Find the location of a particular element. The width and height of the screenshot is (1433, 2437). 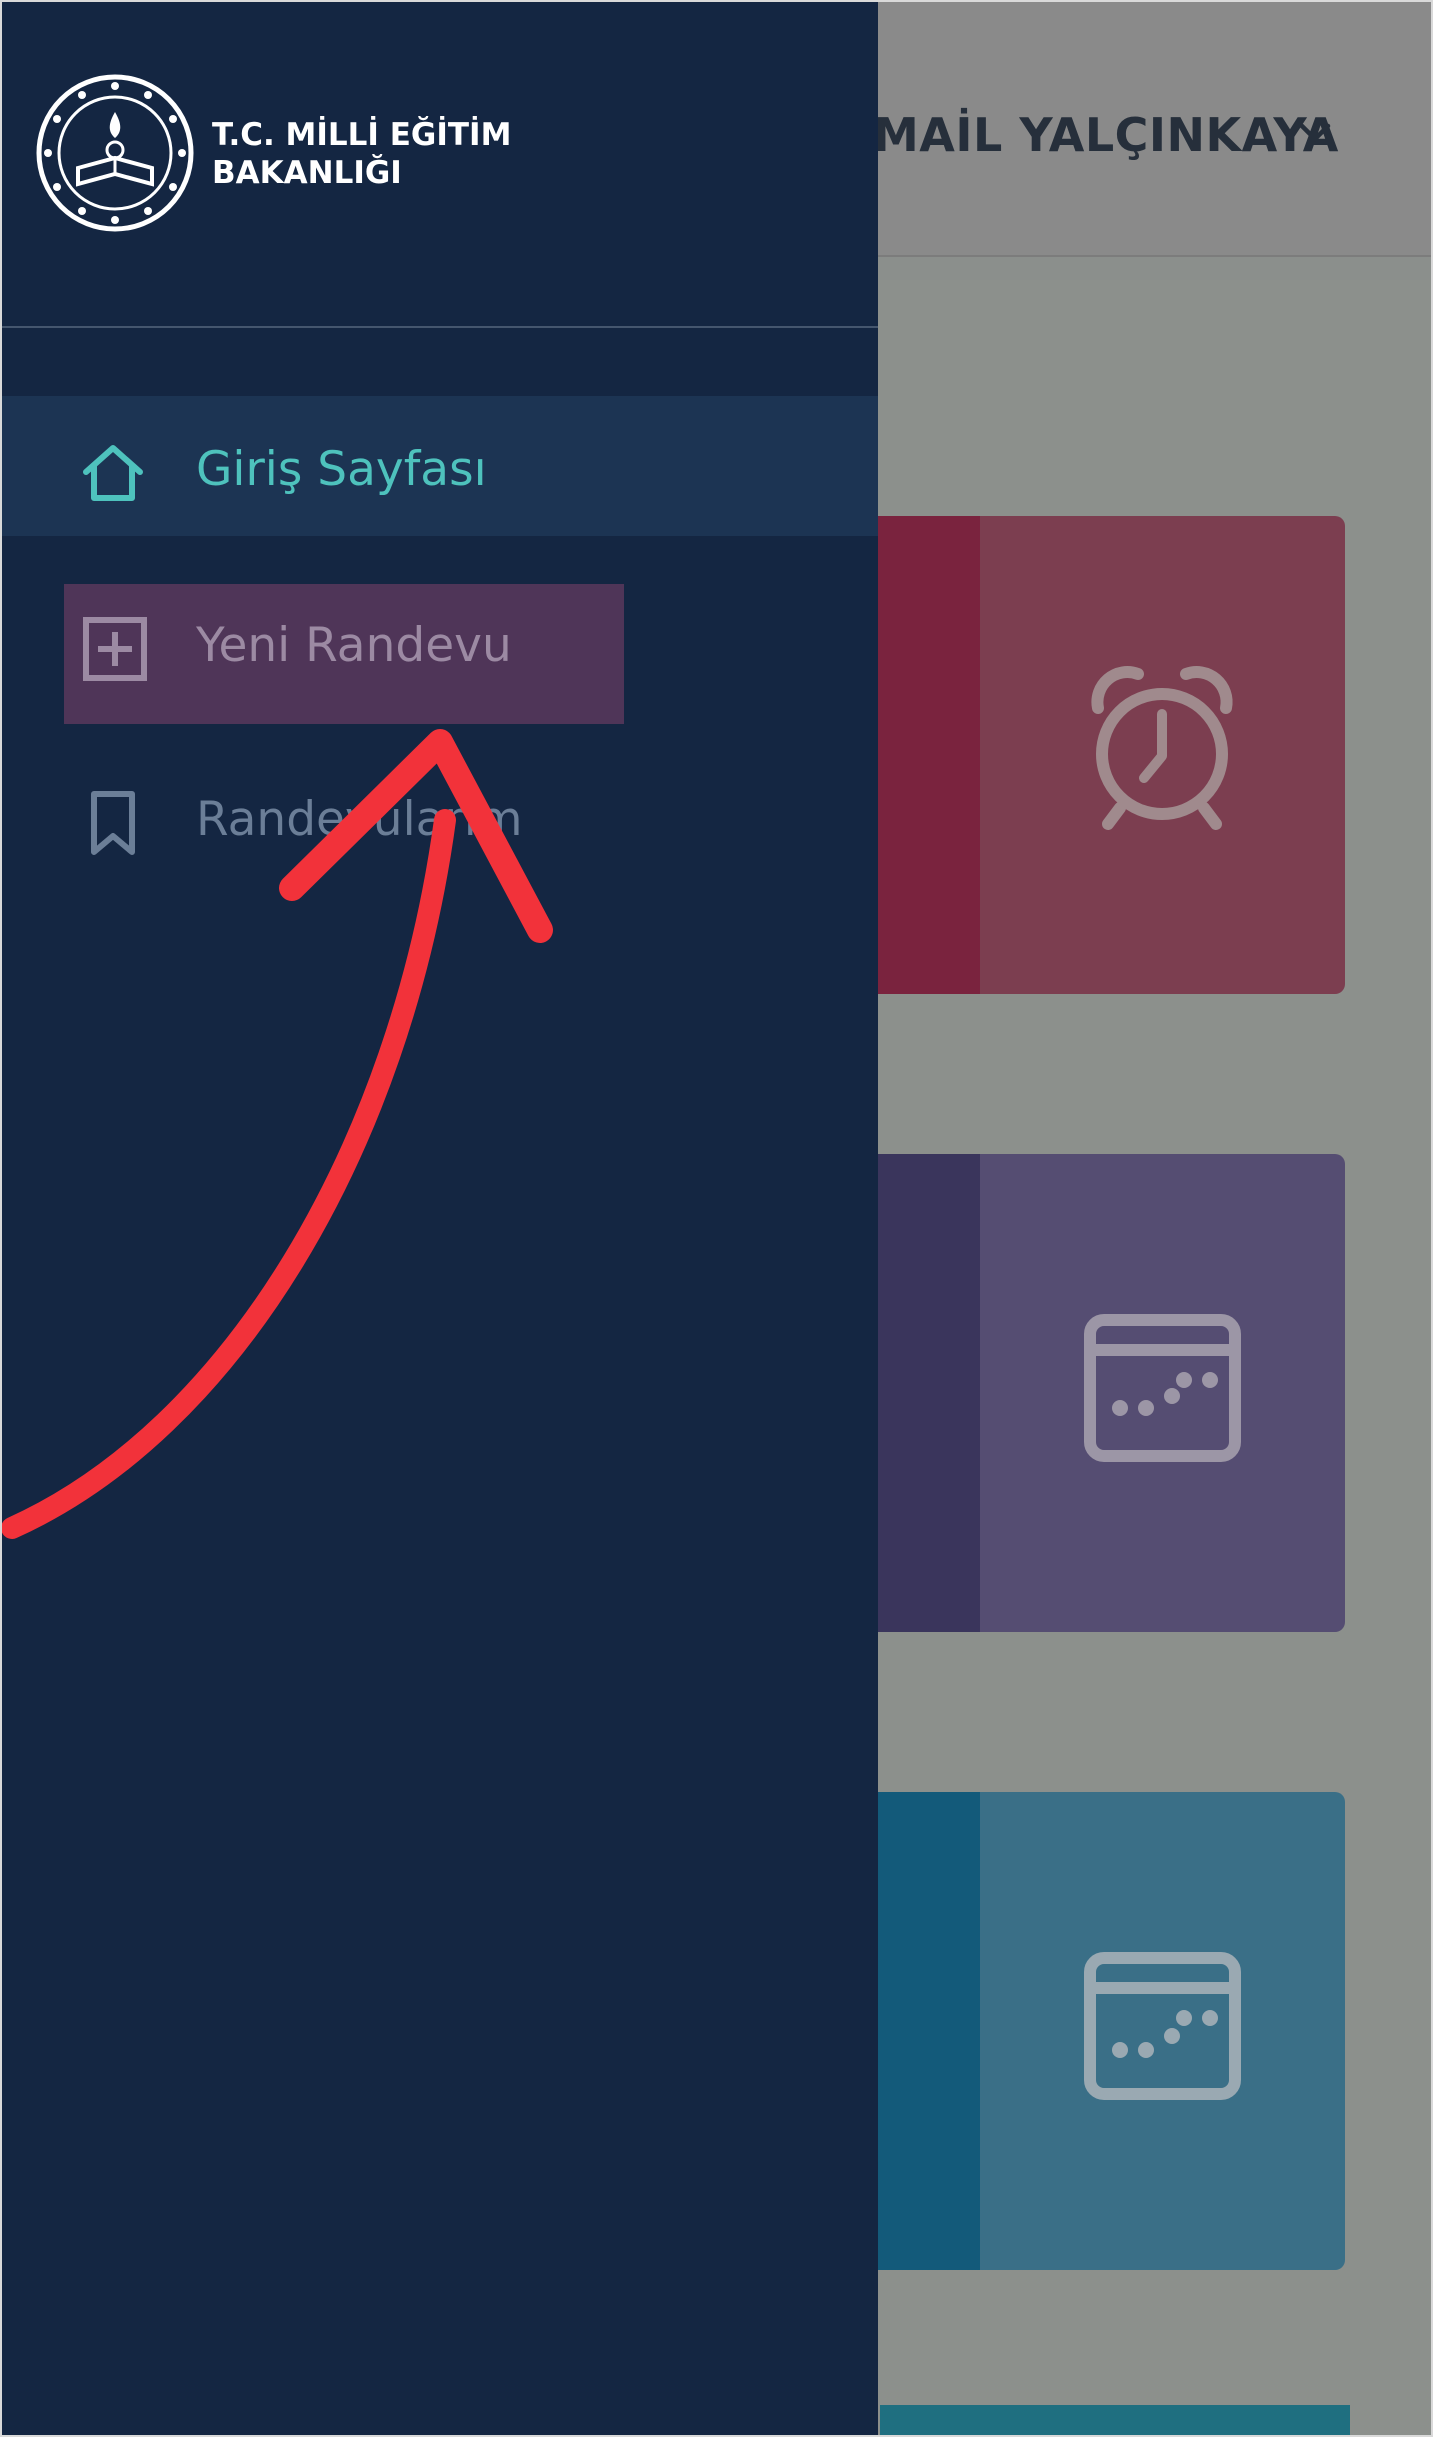

meb-seal-icon is located at coordinates (115, 153).